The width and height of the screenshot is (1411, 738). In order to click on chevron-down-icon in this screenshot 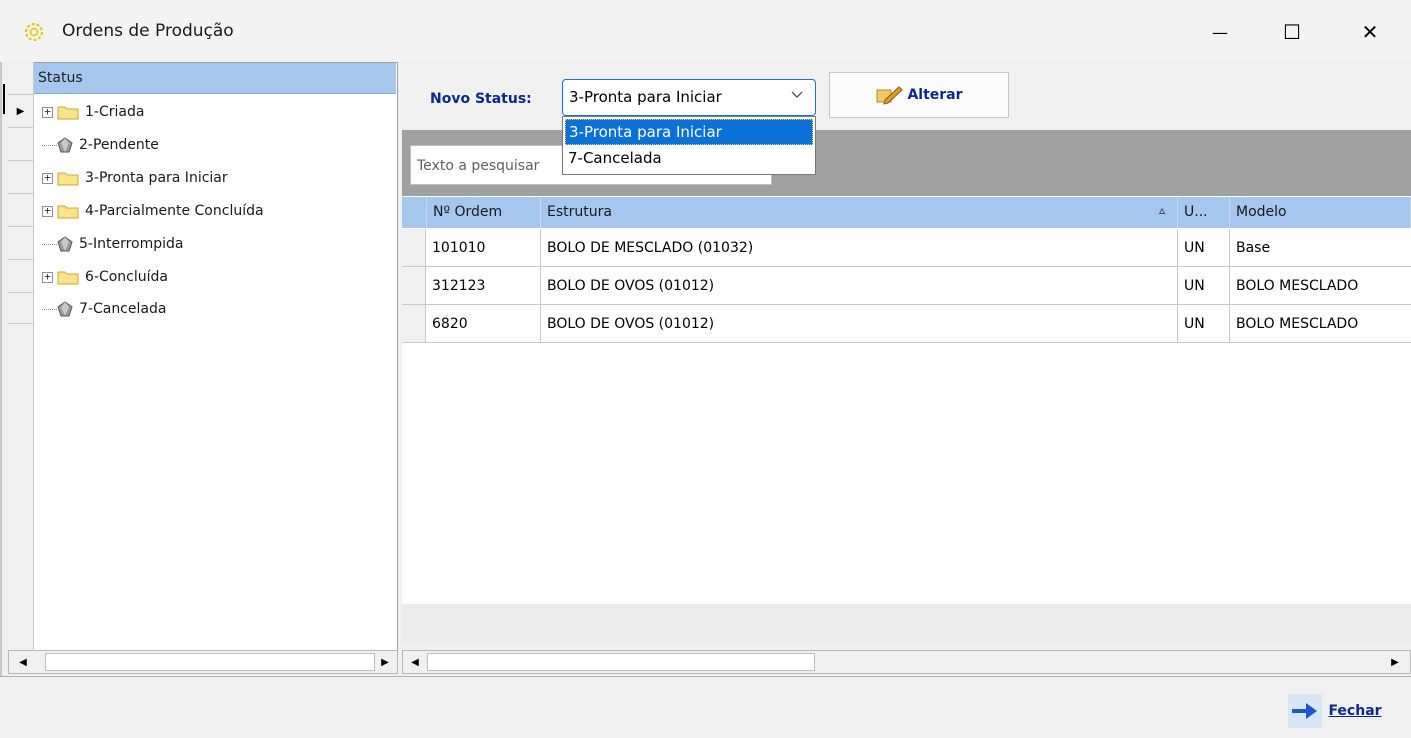, I will do `click(797, 95)`.